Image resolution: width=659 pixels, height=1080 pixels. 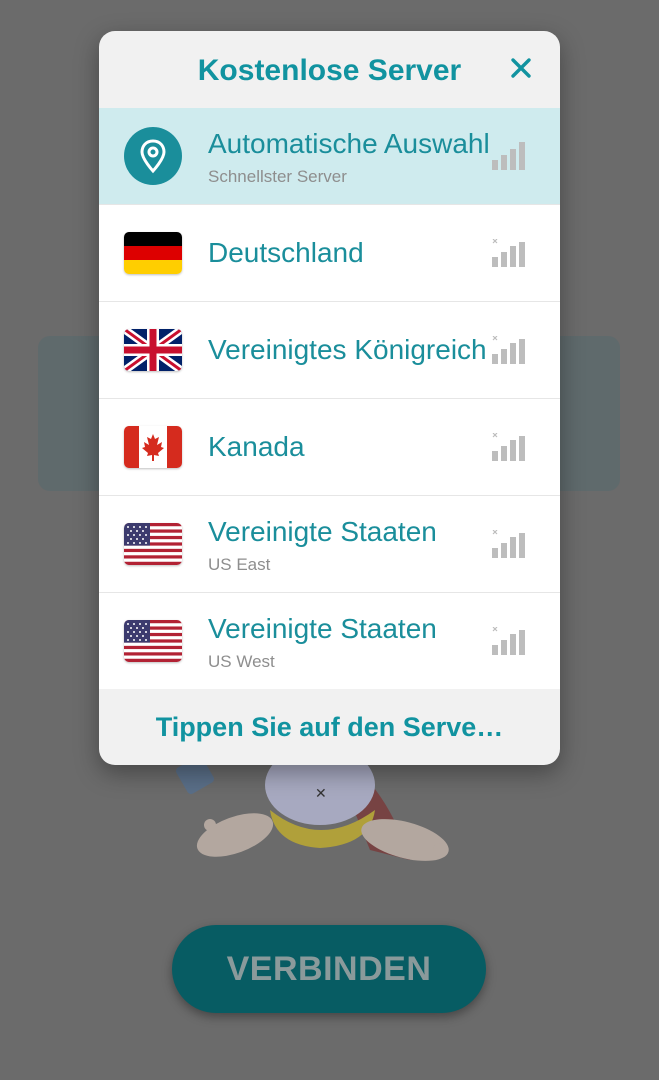 What do you see at coordinates (277, 176) in the screenshot?
I see `server-subtitle: Schnellster Server` at bounding box center [277, 176].